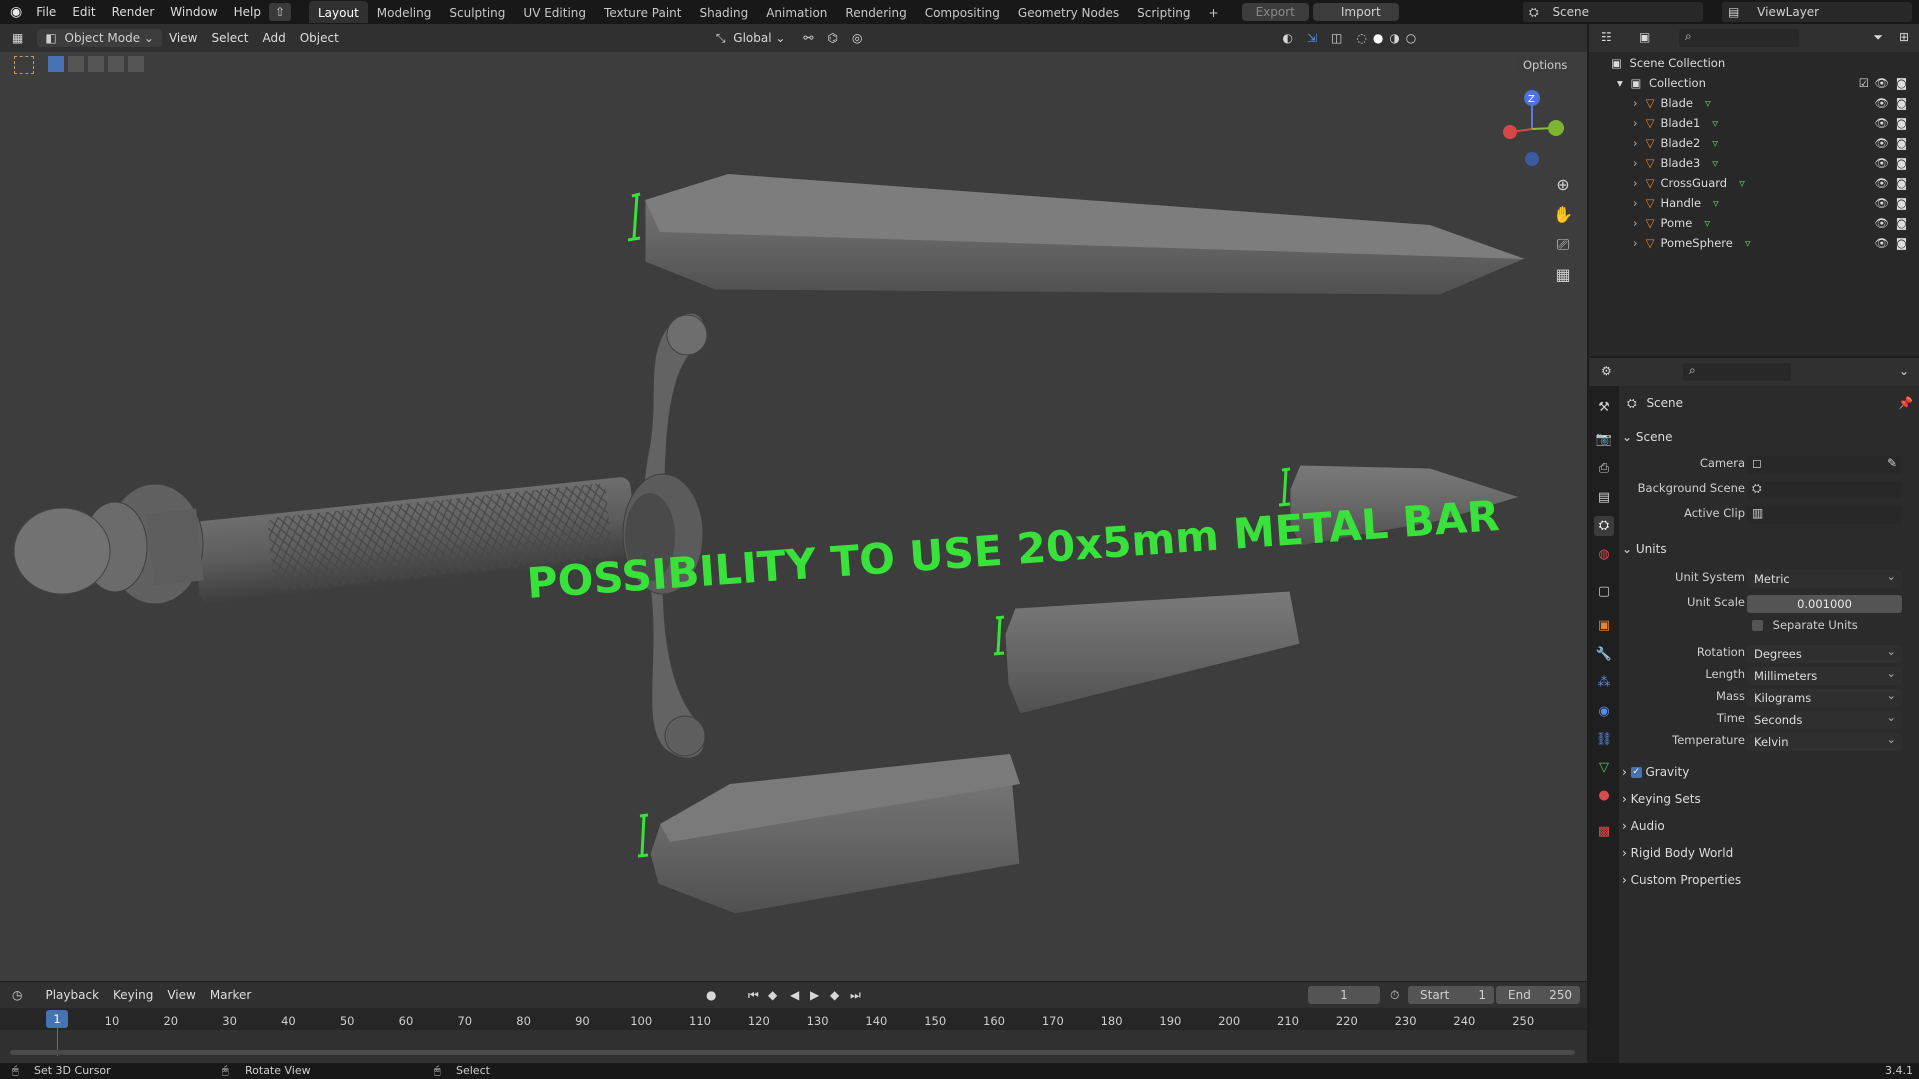 The width and height of the screenshot is (1919, 1079). Describe the element at coordinates (855, 995) in the screenshot. I see `jump-end-icon: ⏭` at that location.